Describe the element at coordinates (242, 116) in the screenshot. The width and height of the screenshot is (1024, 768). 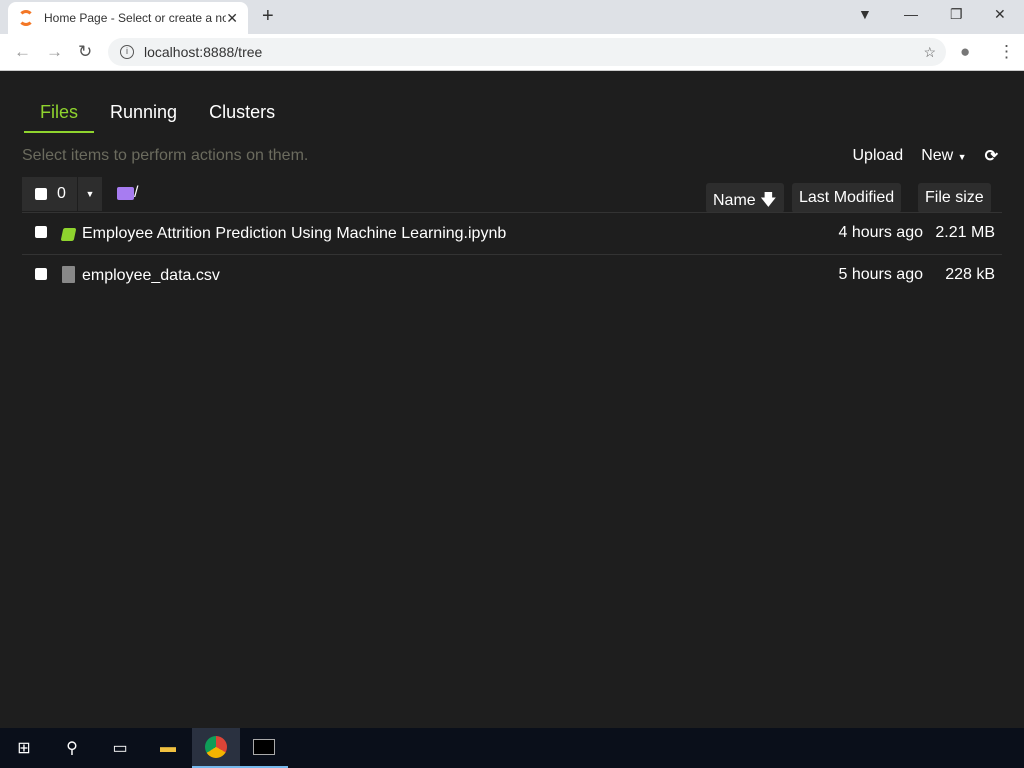
I see `tab-clusters: Clusters` at that location.